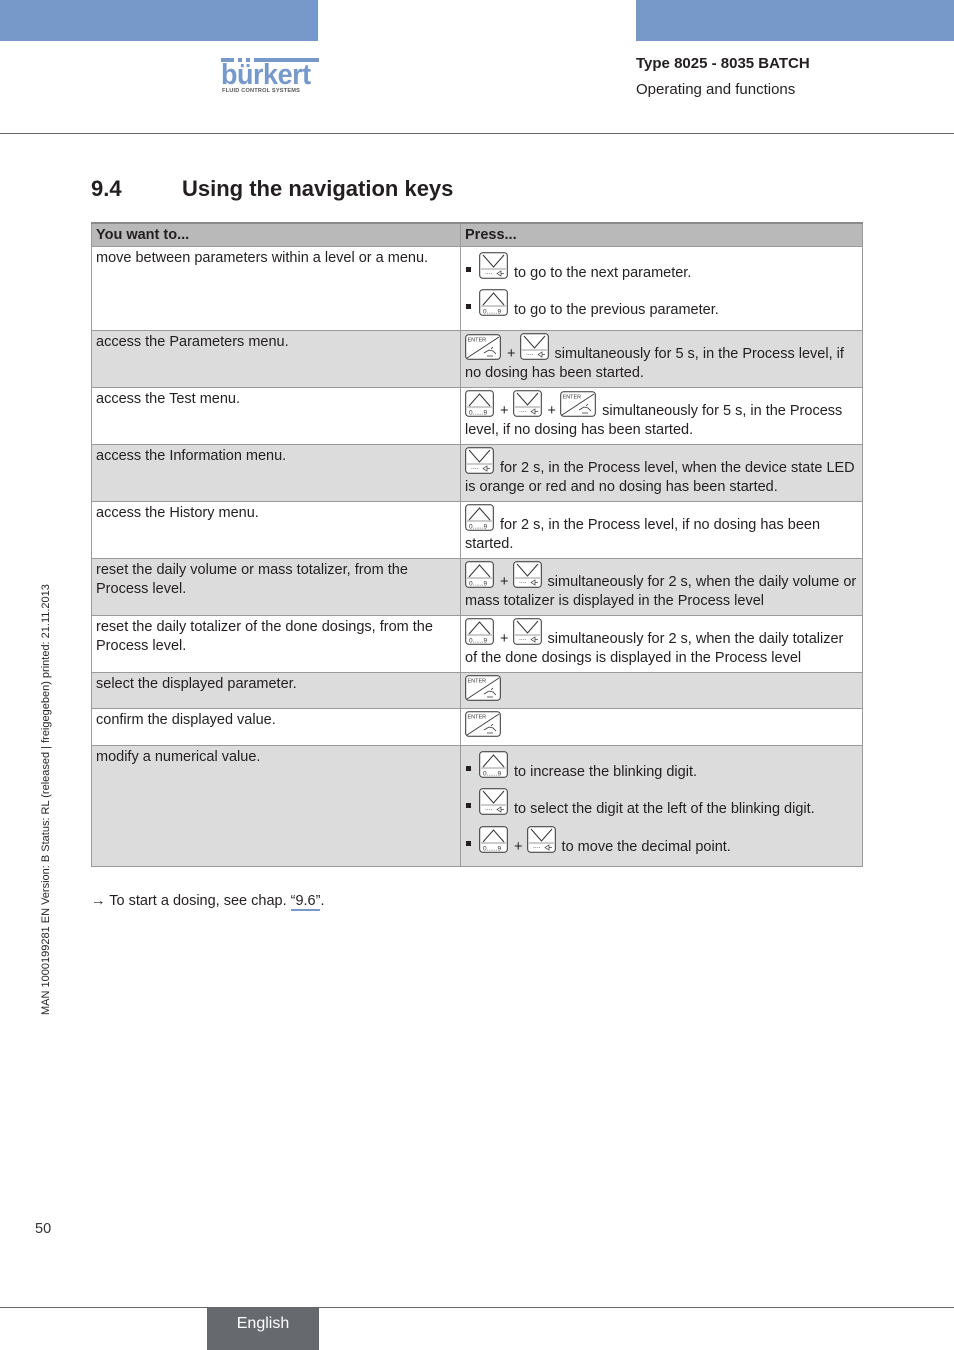  I want to click on action-cell: modify a numerical value., so click(276, 805).